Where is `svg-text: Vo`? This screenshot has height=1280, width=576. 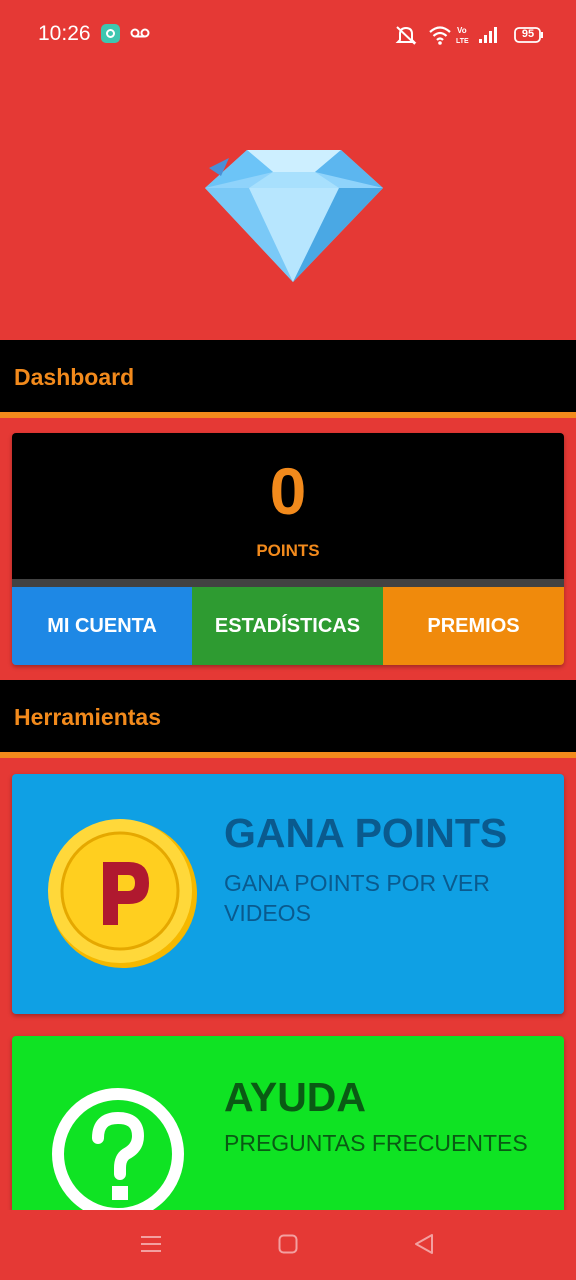
svg-text: Vo is located at coordinates (462, 30).